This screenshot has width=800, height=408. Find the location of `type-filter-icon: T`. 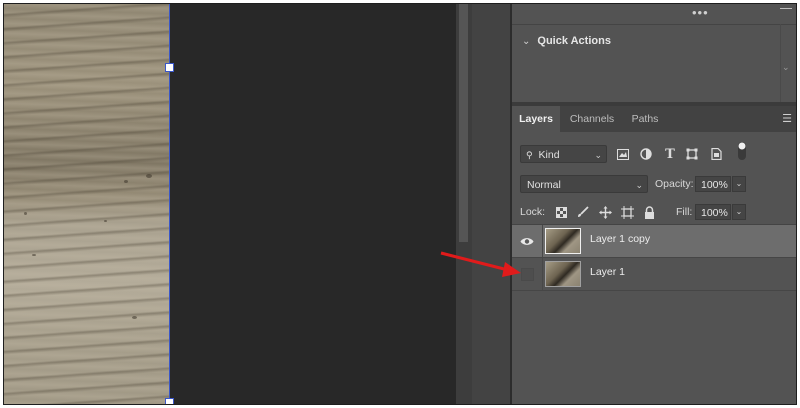

type-filter-icon: T is located at coordinates (670, 154).